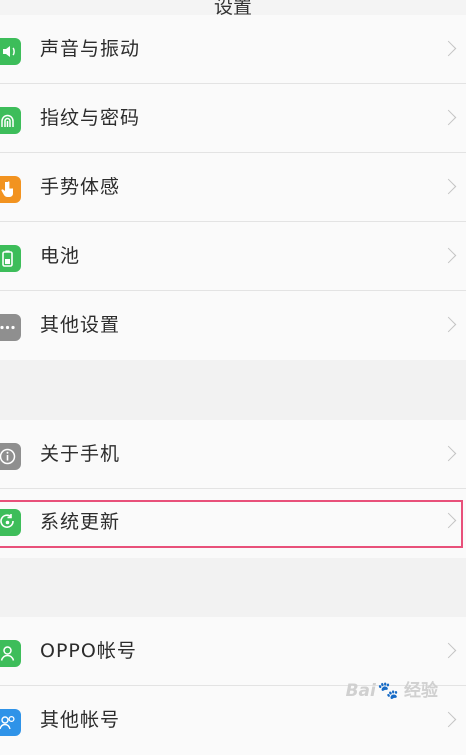 The height and width of the screenshot is (755, 466). Describe the element at coordinates (421, 691) in the screenshot. I see `watermark-suffix: 经验` at that location.